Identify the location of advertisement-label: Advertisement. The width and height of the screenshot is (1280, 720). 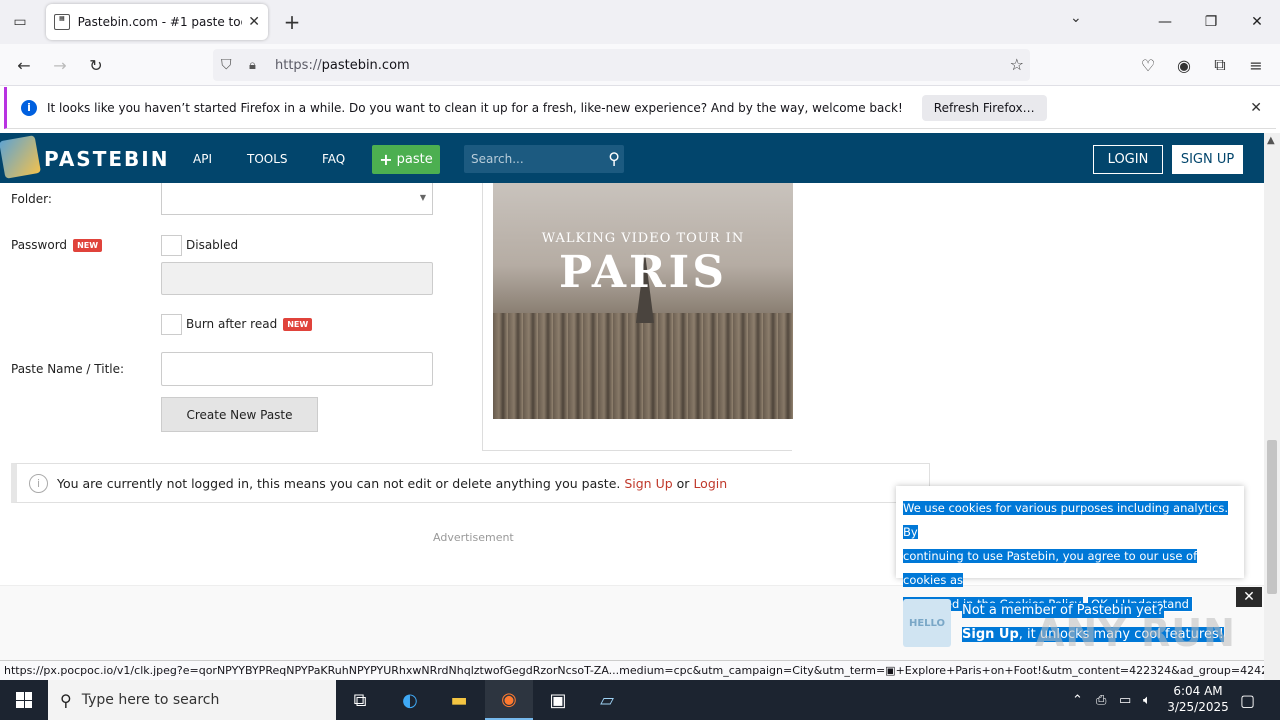
(473, 537).